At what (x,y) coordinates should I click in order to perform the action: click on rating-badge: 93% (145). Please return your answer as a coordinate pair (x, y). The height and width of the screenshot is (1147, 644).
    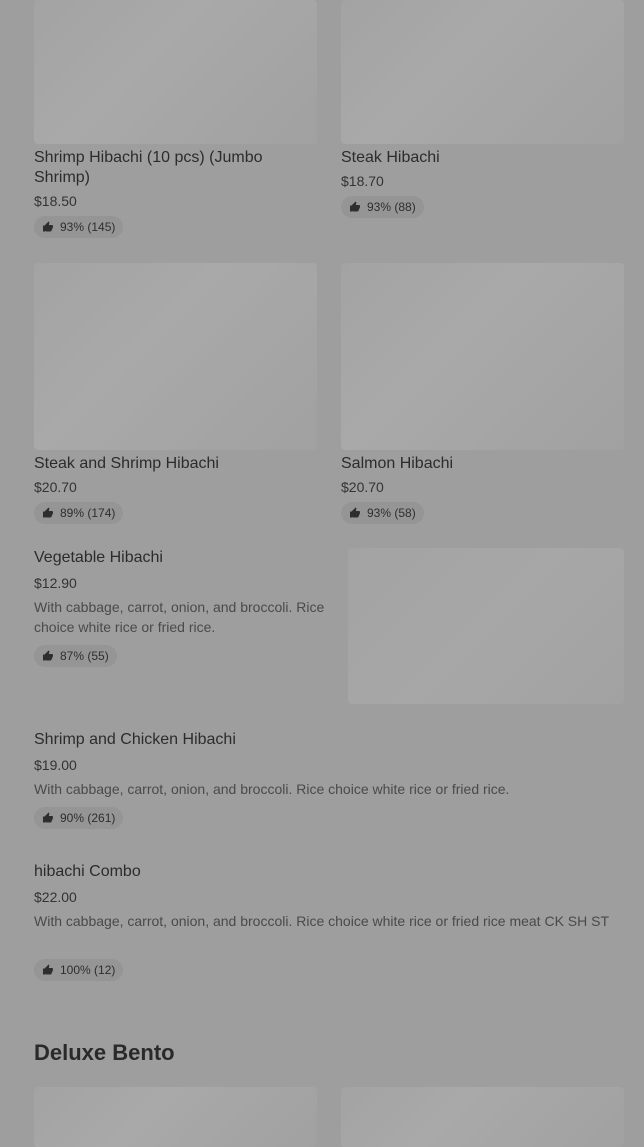
    Looking at the image, I should click on (79, 227).